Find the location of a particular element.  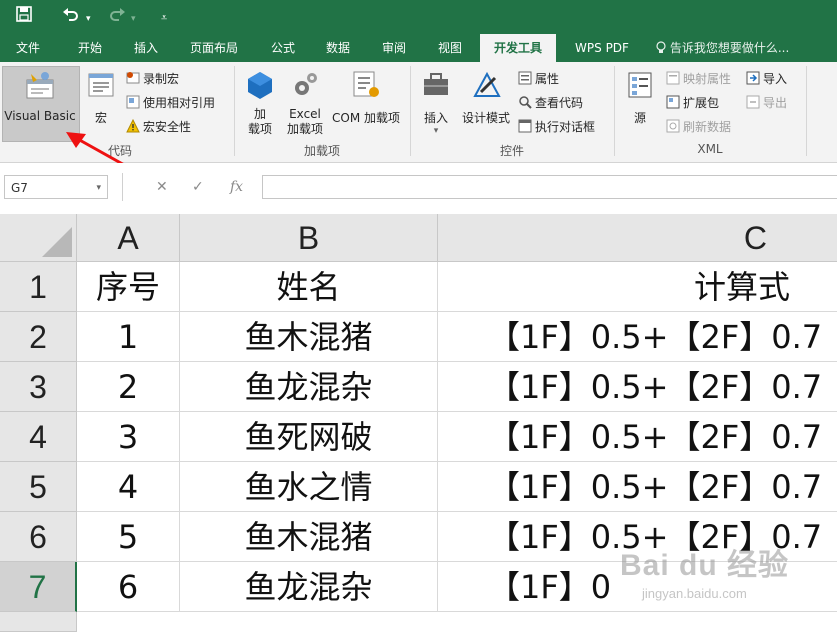

run-dialog-label: 执行对话框 is located at coordinates (565, 127).